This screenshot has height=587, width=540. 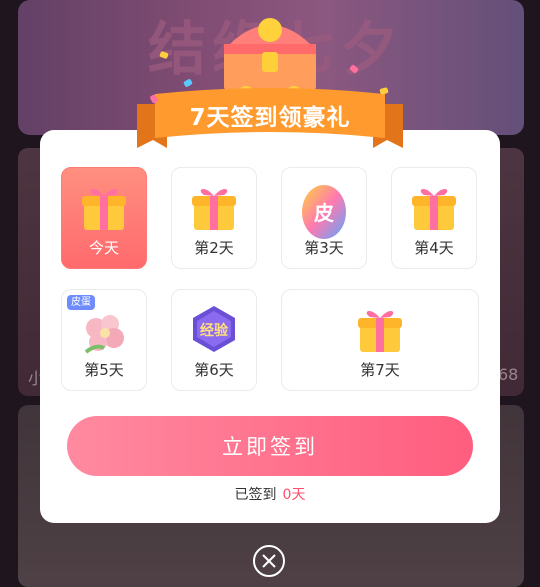 I want to click on modal-title: 7天签到领豪礼, so click(x=270, y=118).